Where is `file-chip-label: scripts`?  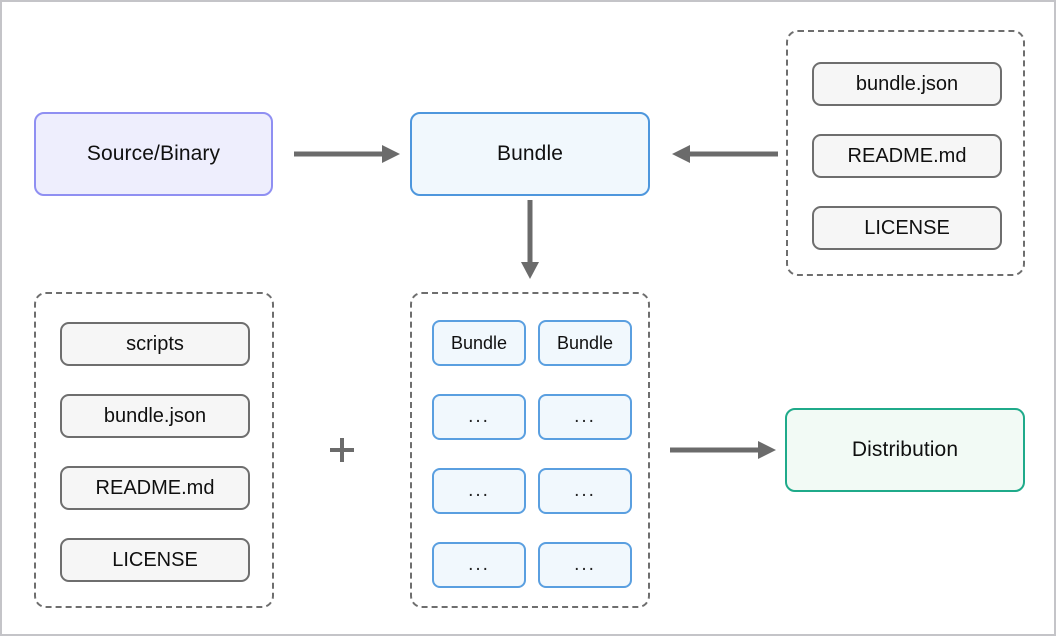
file-chip-label: scripts is located at coordinates (155, 343).